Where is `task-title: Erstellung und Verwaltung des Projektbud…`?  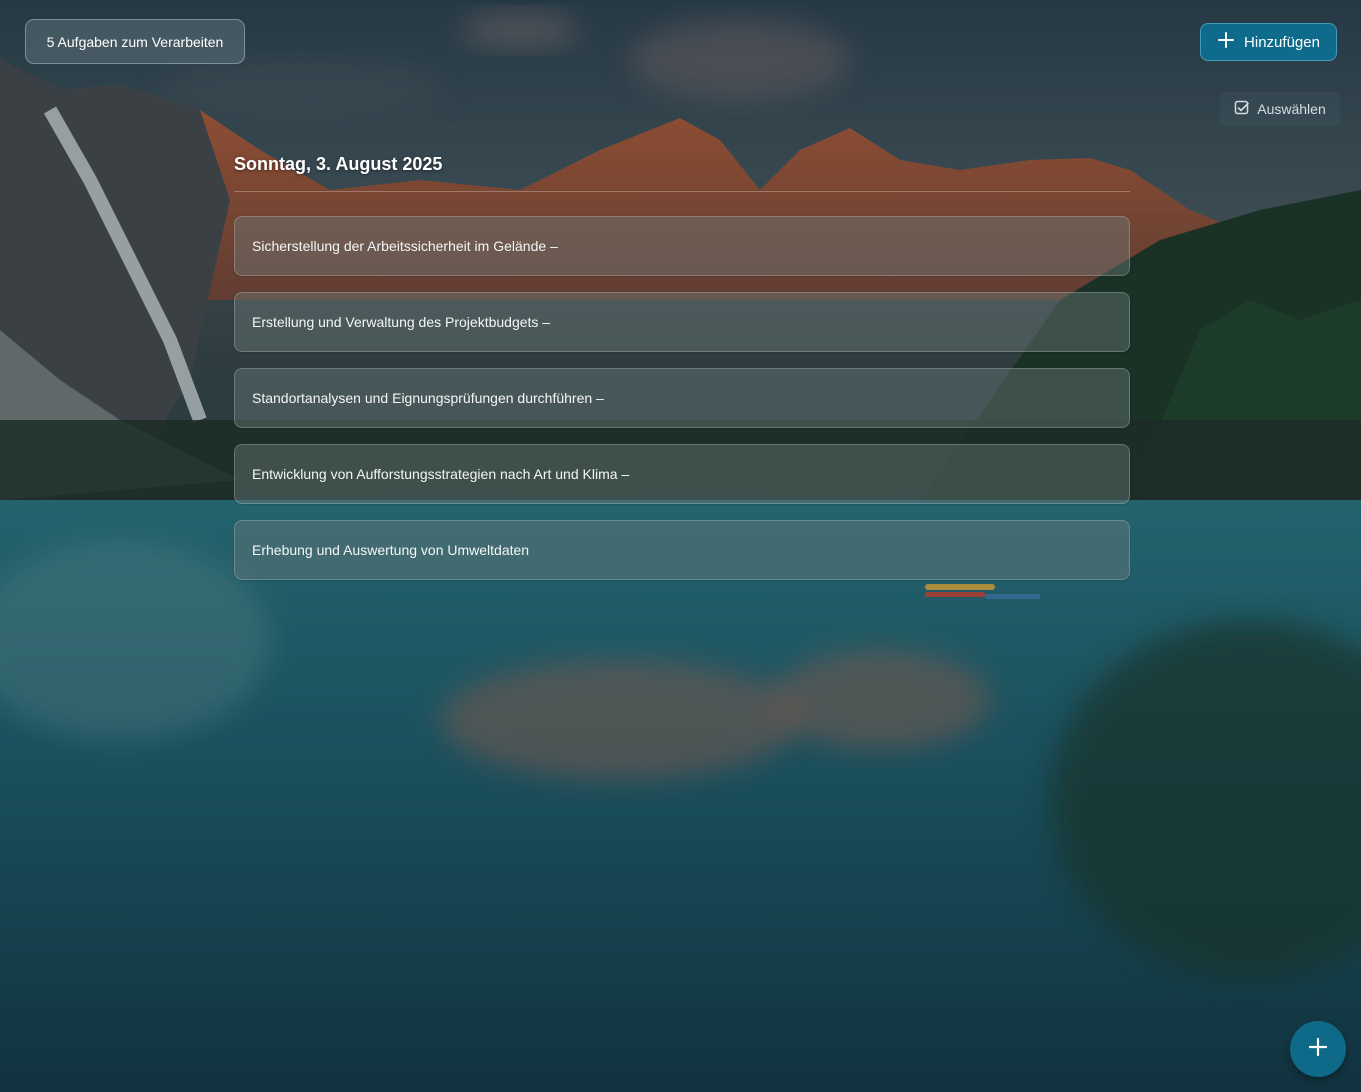 task-title: Erstellung und Verwaltung des Projektbud… is located at coordinates (401, 322).